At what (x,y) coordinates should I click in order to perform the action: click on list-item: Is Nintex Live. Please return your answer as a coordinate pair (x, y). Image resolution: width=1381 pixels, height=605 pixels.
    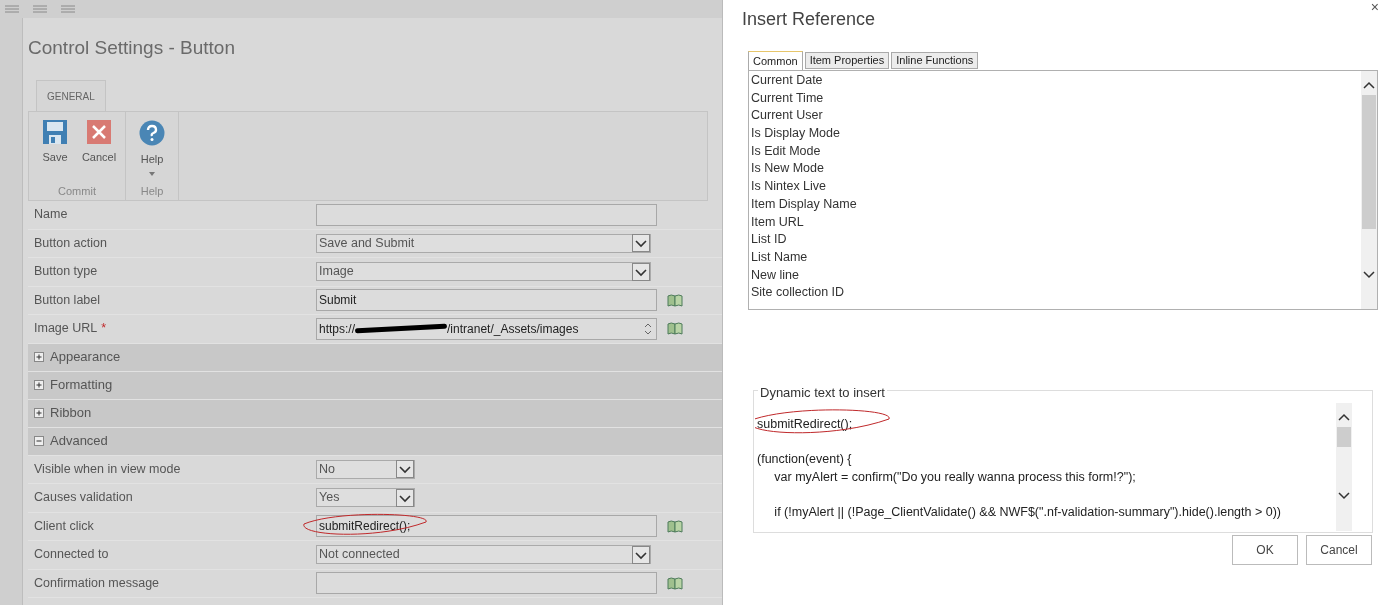
    Looking at the image, I should click on (1056, 186).